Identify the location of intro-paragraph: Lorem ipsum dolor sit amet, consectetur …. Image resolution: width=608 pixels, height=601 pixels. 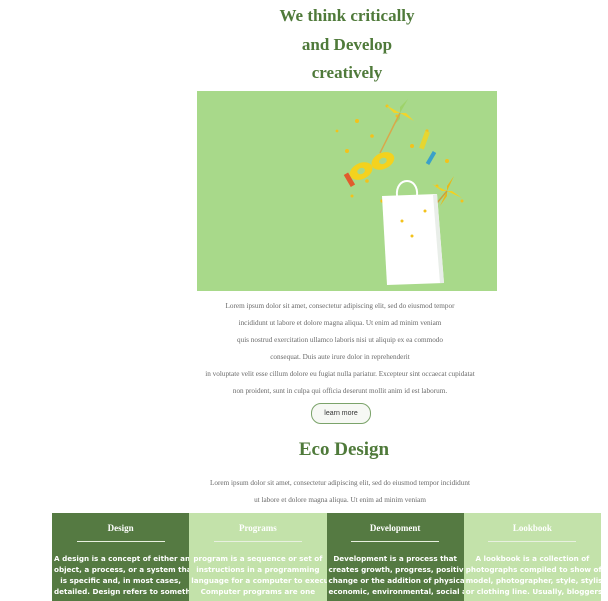
(340, 349).